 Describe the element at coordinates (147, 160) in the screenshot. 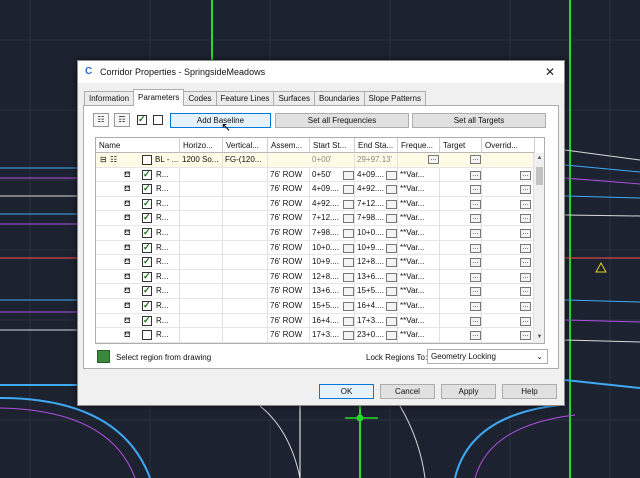

I see `baseline-checkbox` at that location.